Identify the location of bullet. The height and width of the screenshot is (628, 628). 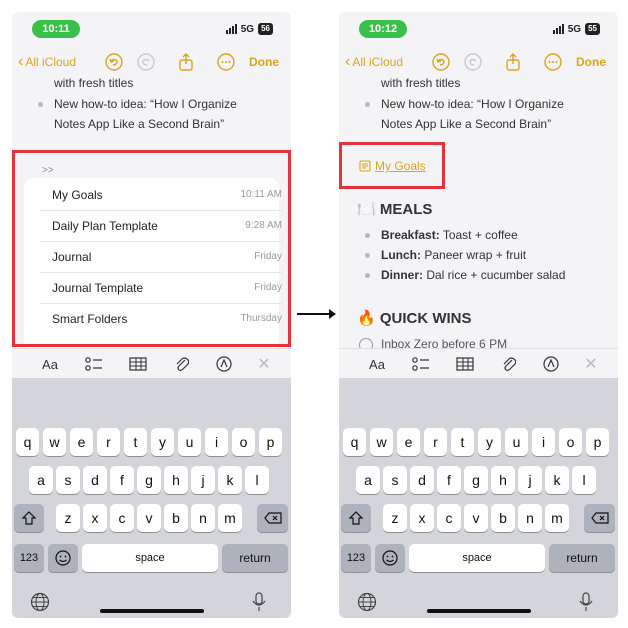
(40, 104).